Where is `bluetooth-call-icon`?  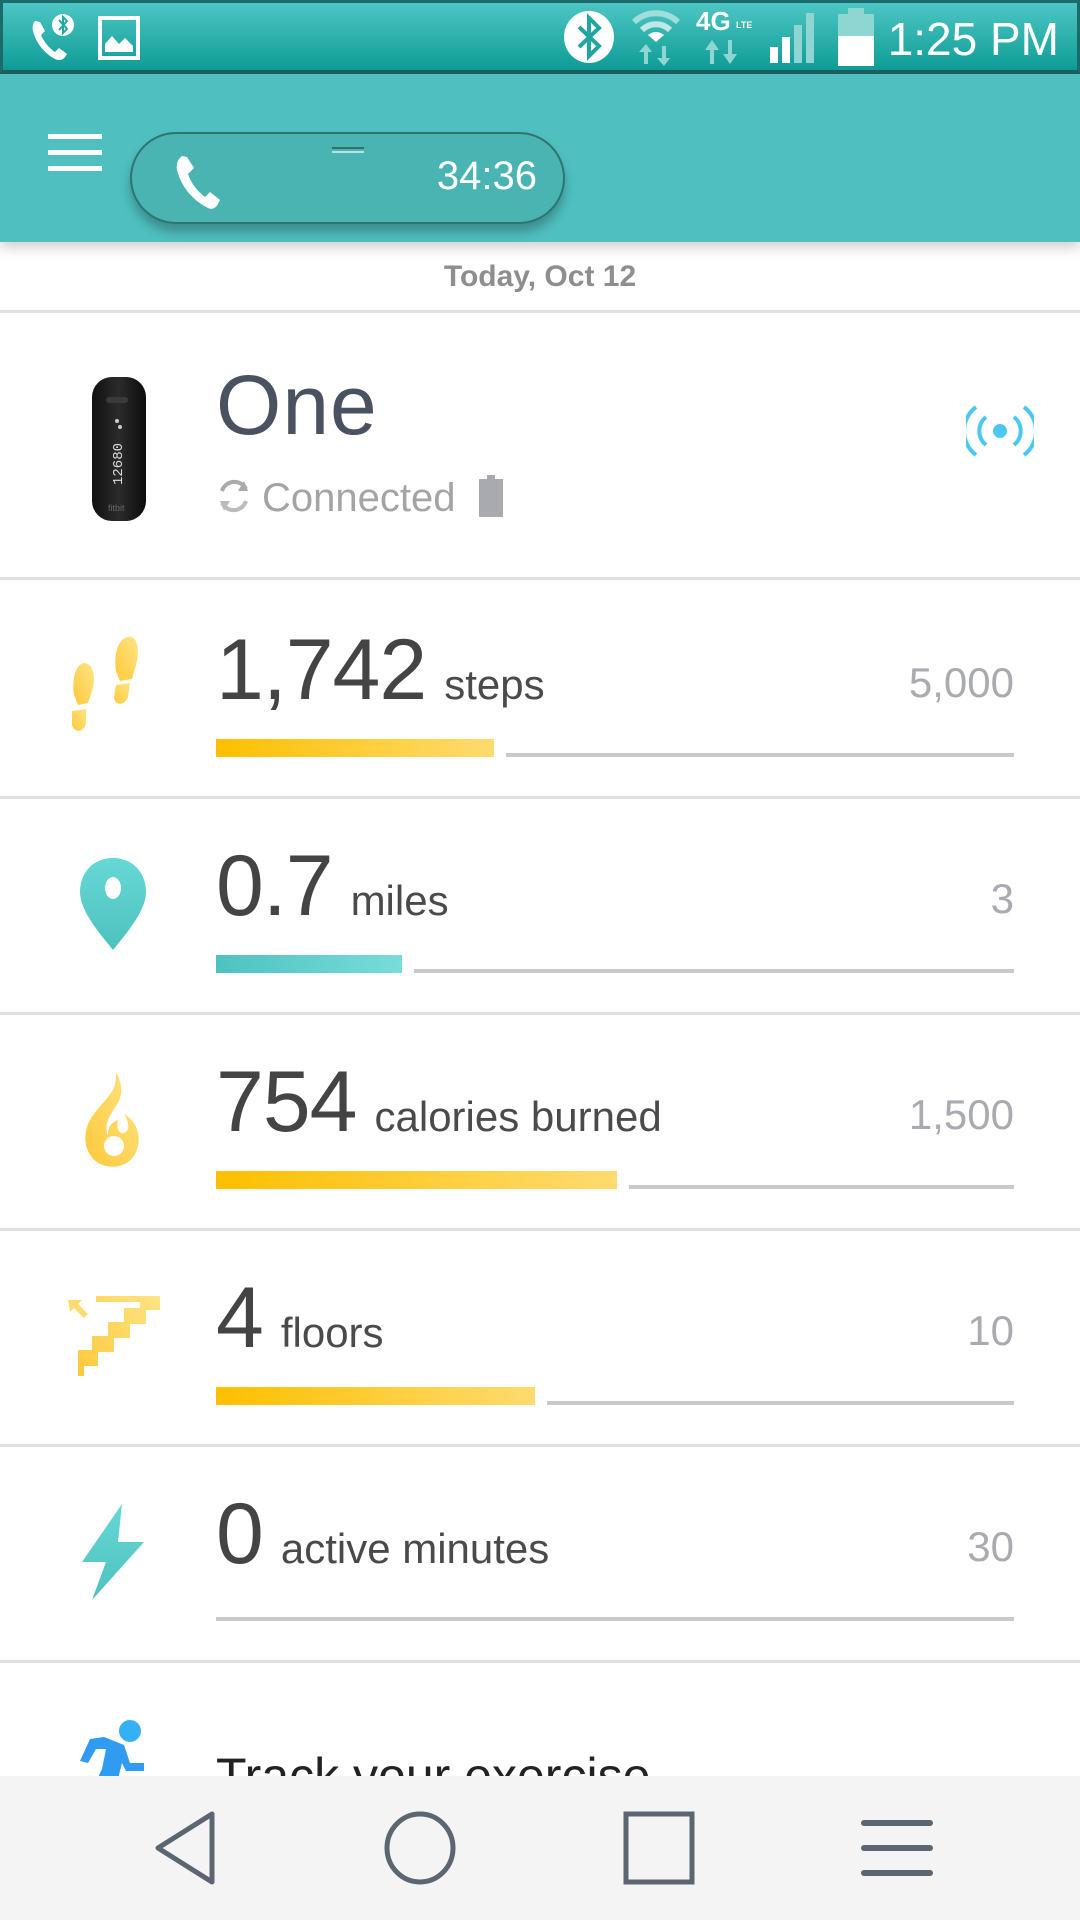
bluetooth-call-icon is located at coordinates (52, 40).